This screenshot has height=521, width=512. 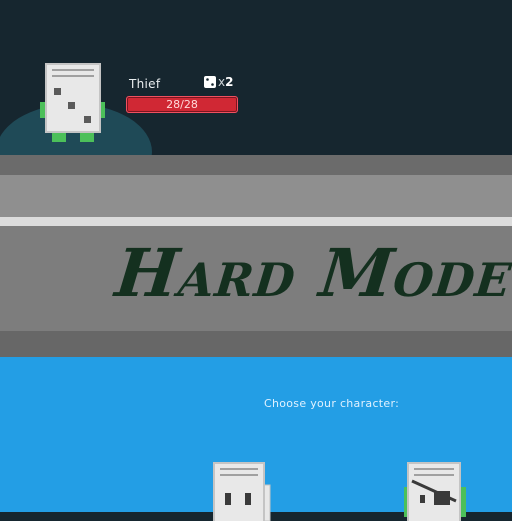 I want to click on dice-icon, so click(x=210, y=82).